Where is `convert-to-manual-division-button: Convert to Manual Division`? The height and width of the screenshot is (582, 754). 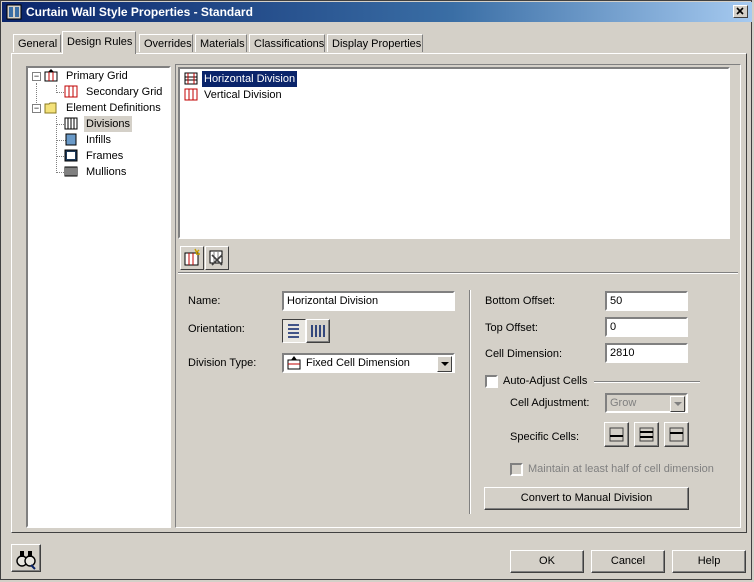
convert-to-manual-division-button: Convert to Manual Division is located at coordinates (586, 498).